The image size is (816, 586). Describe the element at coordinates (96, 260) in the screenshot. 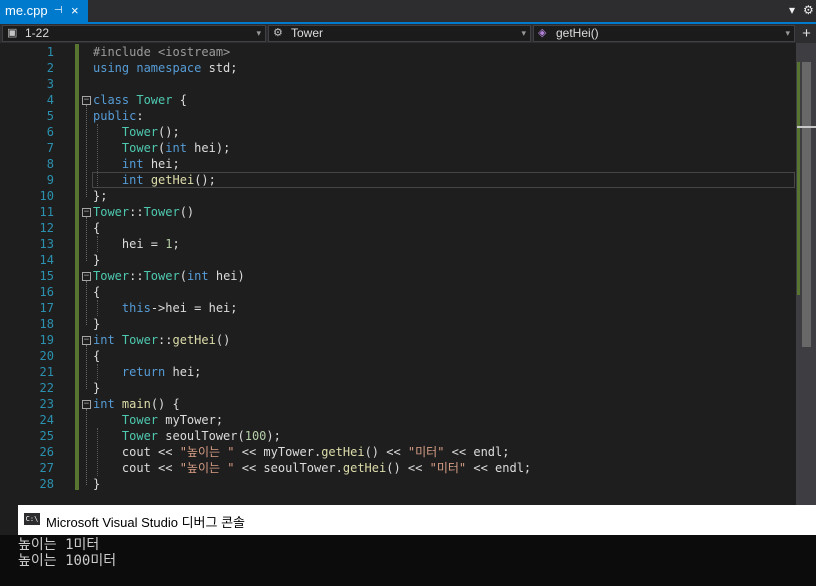

I see `code-line: }` at that location.